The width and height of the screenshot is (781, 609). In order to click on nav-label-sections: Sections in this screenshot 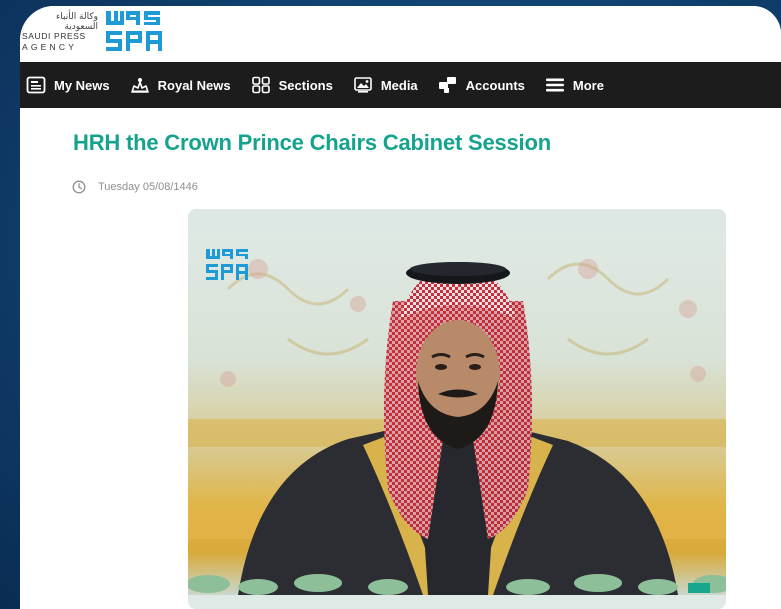, I will do `click(305, 85)`.